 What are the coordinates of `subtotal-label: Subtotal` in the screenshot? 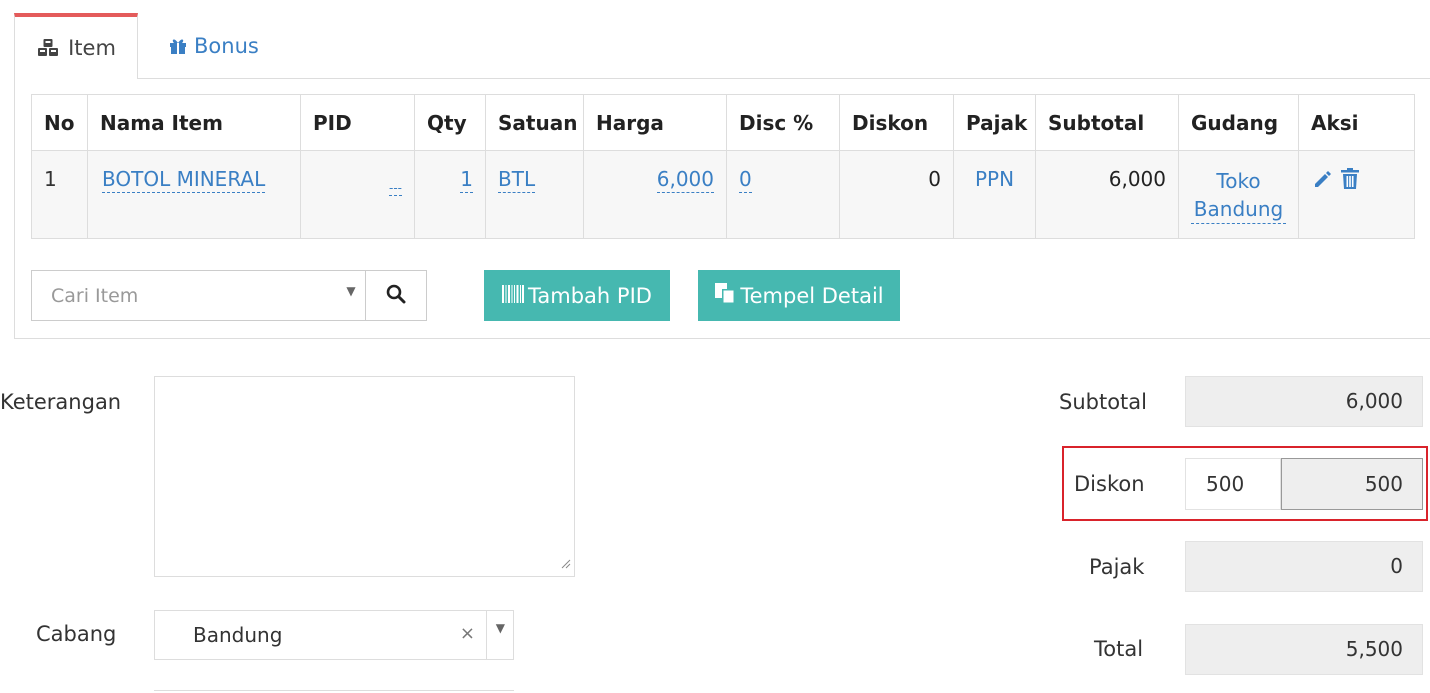 It's located at (1103, 402).